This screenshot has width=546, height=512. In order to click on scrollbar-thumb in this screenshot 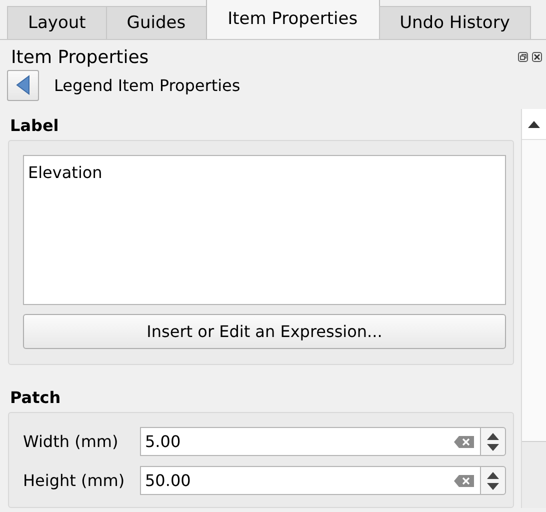, I will do `click(534, 475)`.